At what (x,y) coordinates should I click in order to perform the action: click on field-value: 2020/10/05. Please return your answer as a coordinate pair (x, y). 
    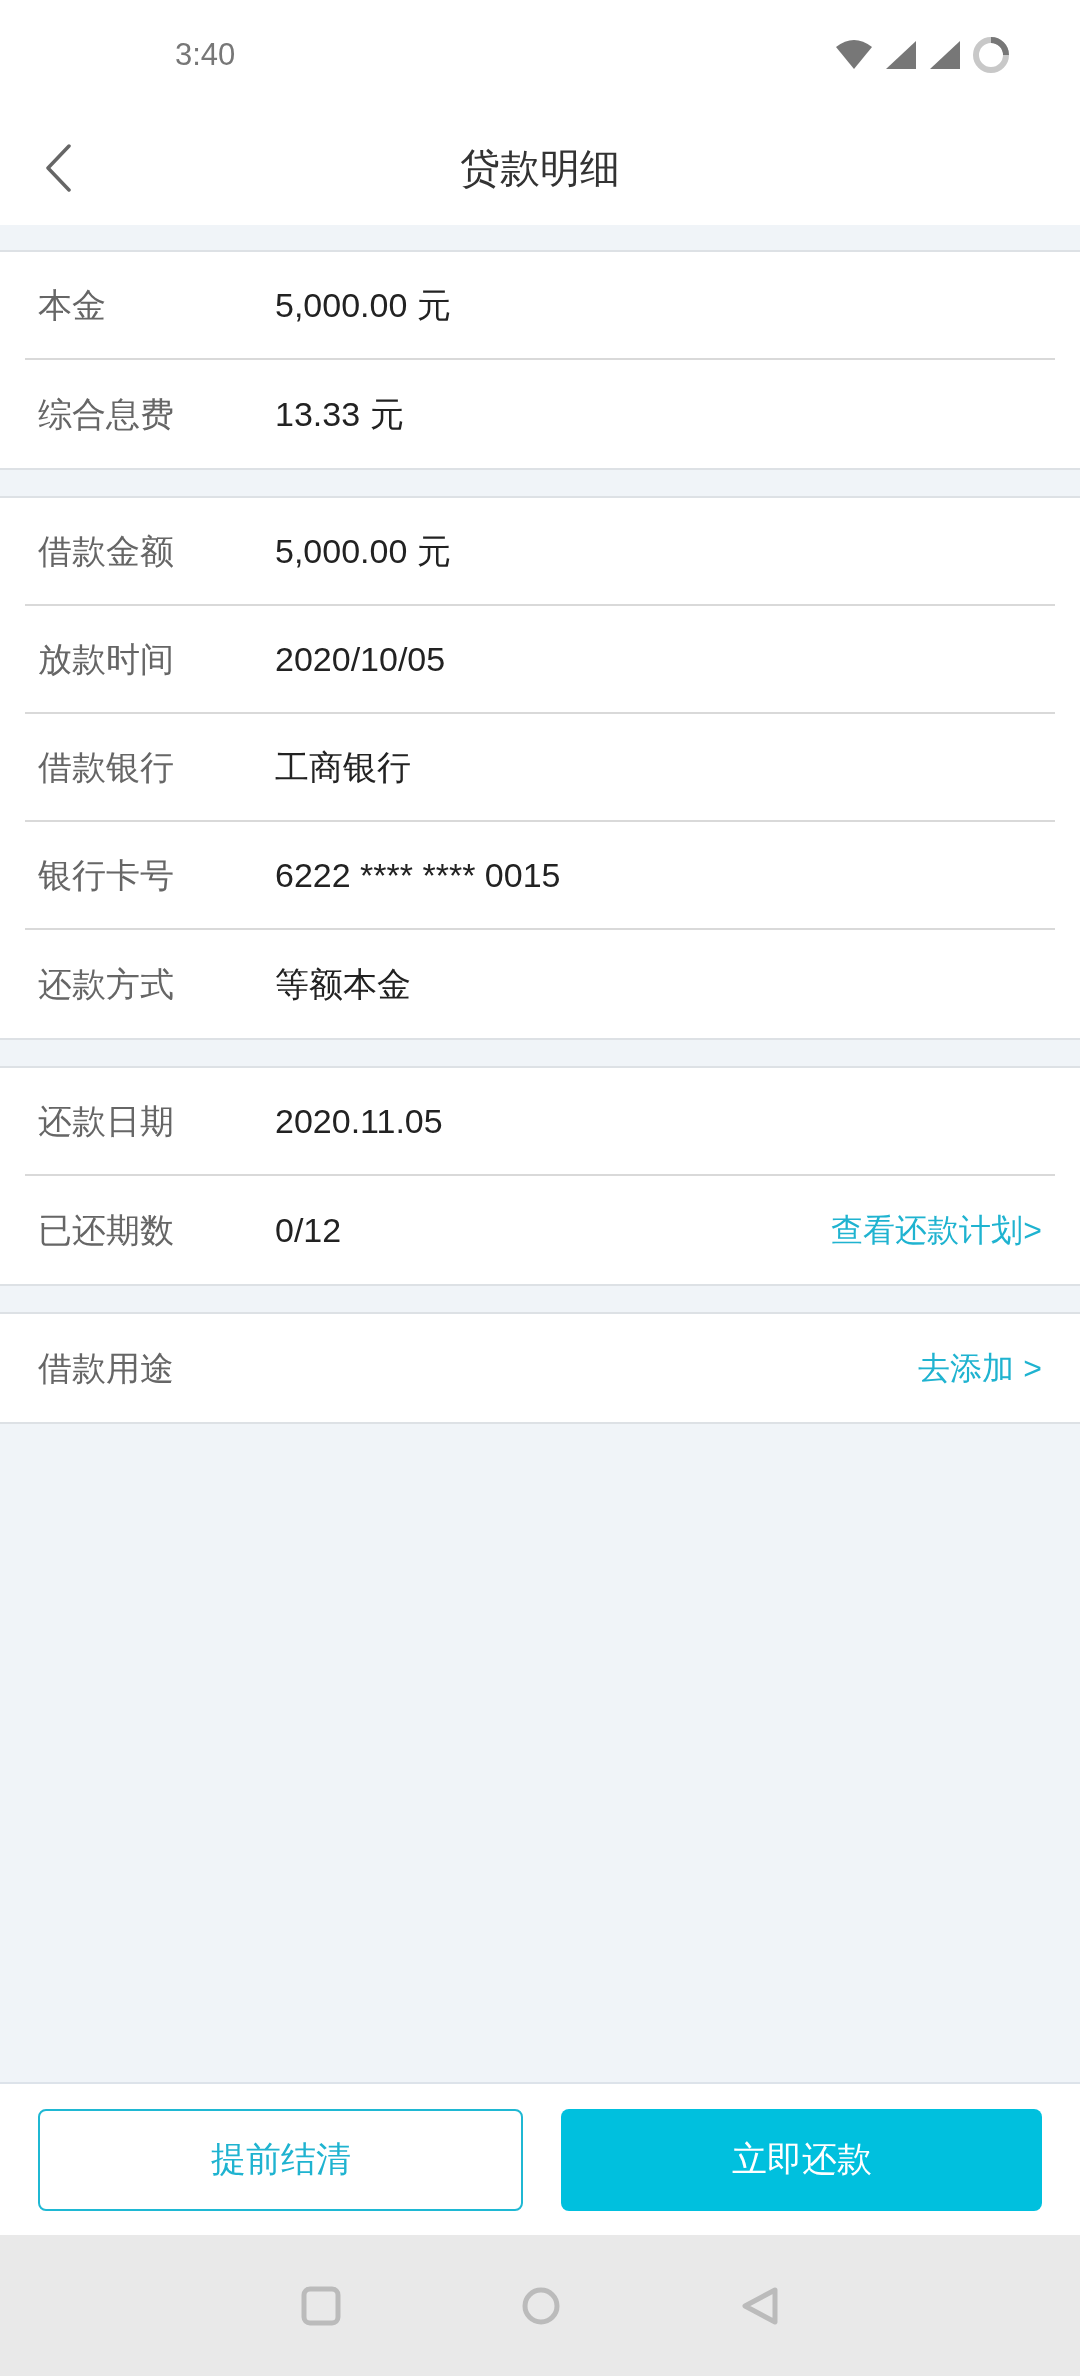
    Looking at the image, I should click on (360, 659).